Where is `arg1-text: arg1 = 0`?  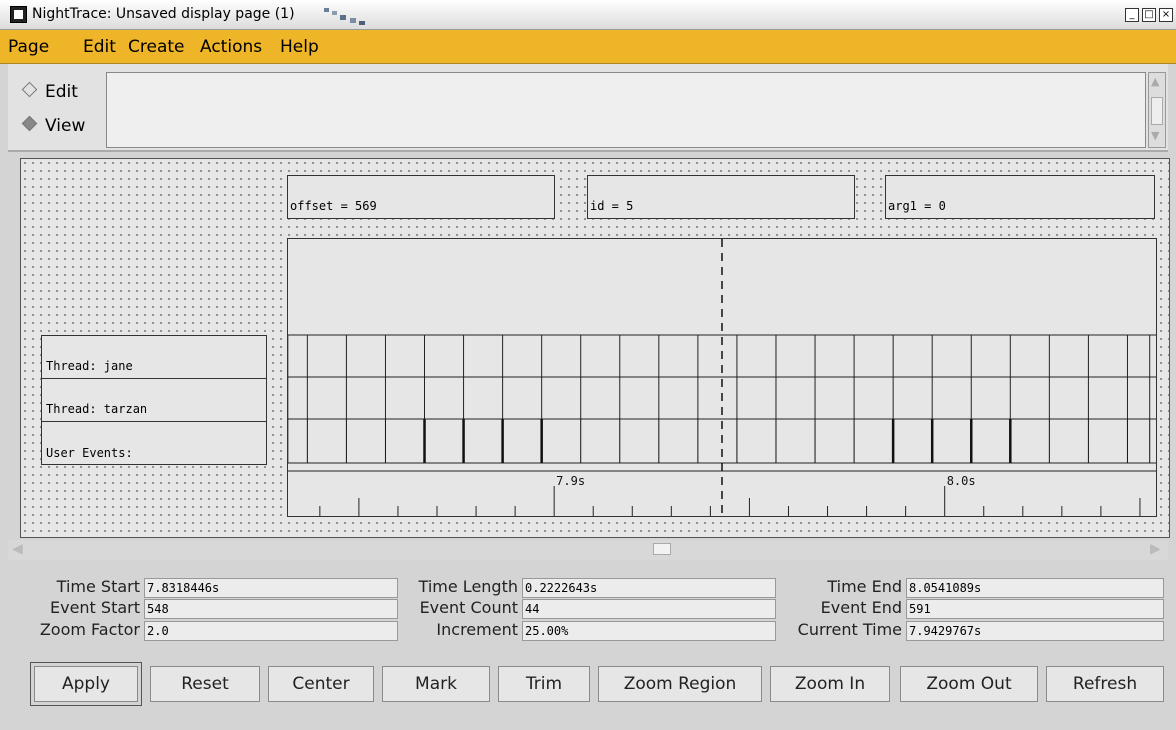 arg1-text: arg1 = 0 is located at coordinates (917, 206).